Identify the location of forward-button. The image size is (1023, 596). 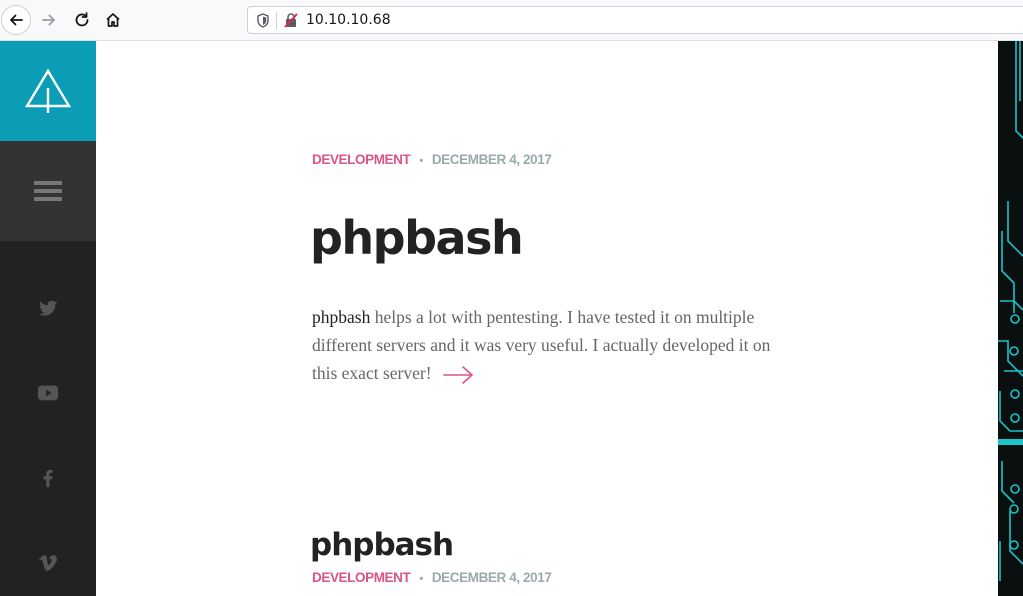
(49, 20).